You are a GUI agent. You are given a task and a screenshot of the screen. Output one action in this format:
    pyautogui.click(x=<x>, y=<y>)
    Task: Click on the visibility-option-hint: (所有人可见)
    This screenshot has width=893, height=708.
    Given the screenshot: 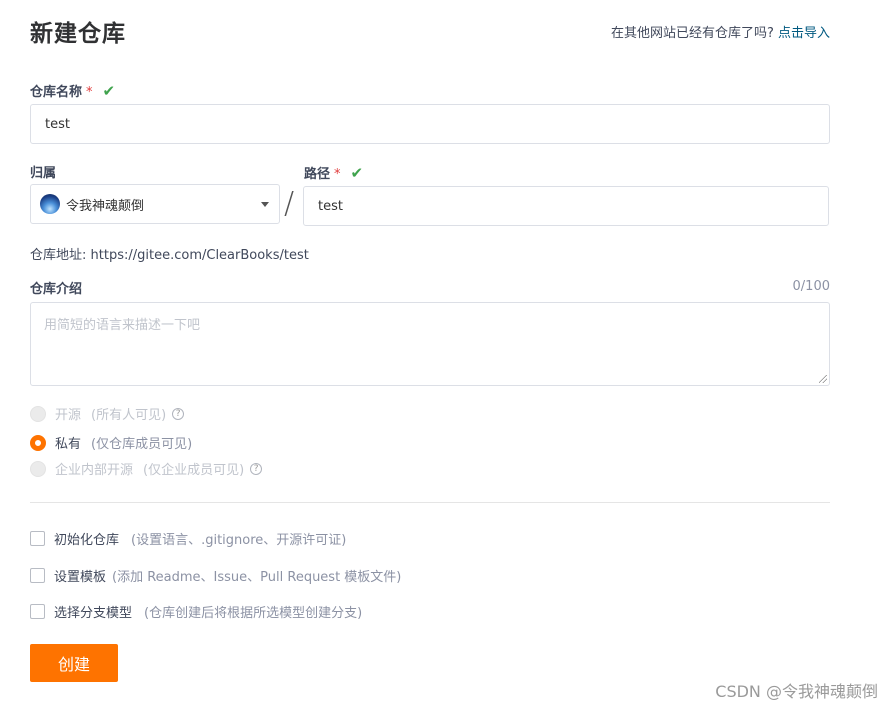 What is the action you would take?
    pyautogui.click(x=129, y=415)
    